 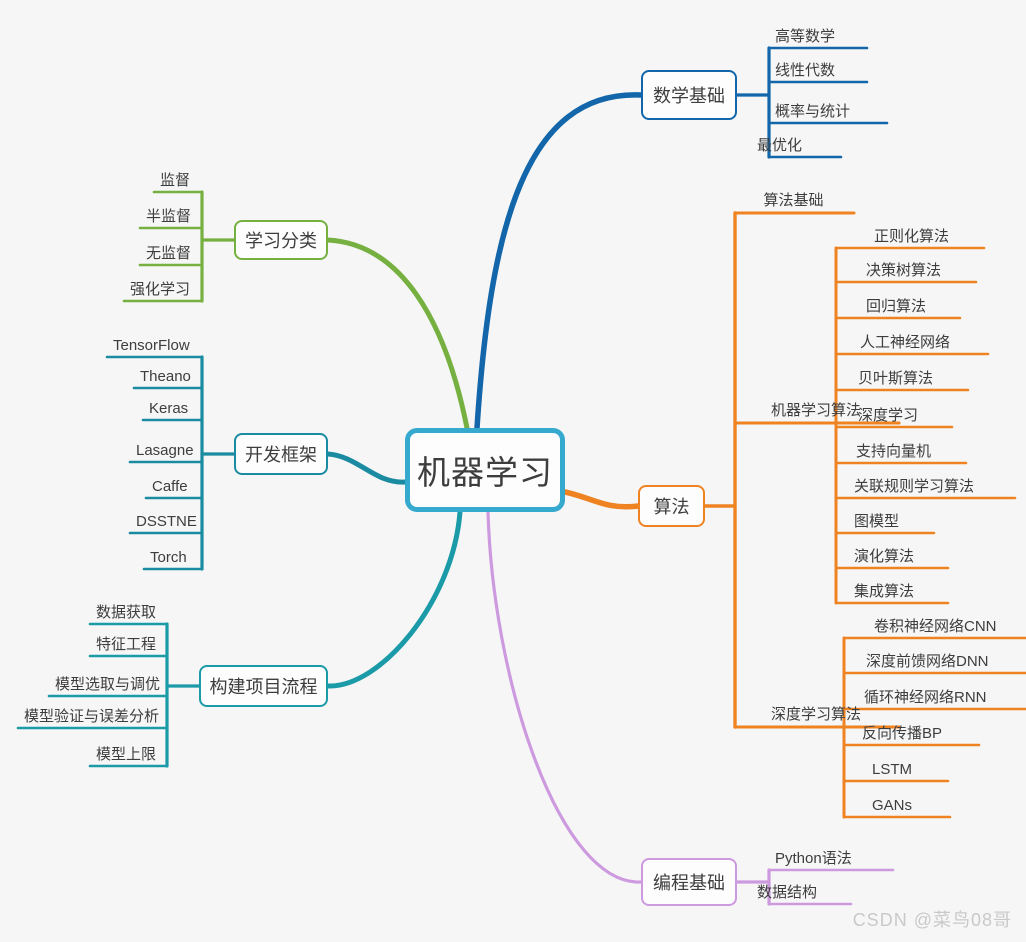 I want to click on leaf-label: LSTM, so click(x=892, y=769).